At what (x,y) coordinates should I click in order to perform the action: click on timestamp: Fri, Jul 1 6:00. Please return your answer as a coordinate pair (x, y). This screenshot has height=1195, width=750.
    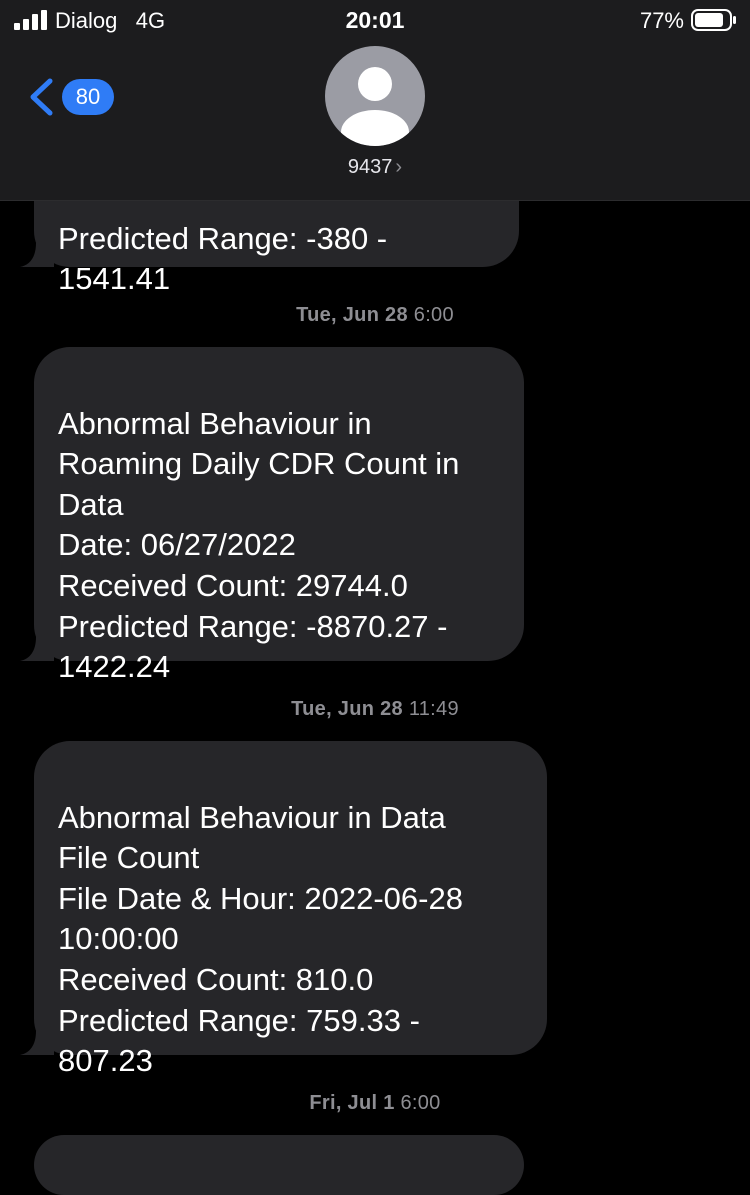
    Looking at the image, I should click on (375, 1103).